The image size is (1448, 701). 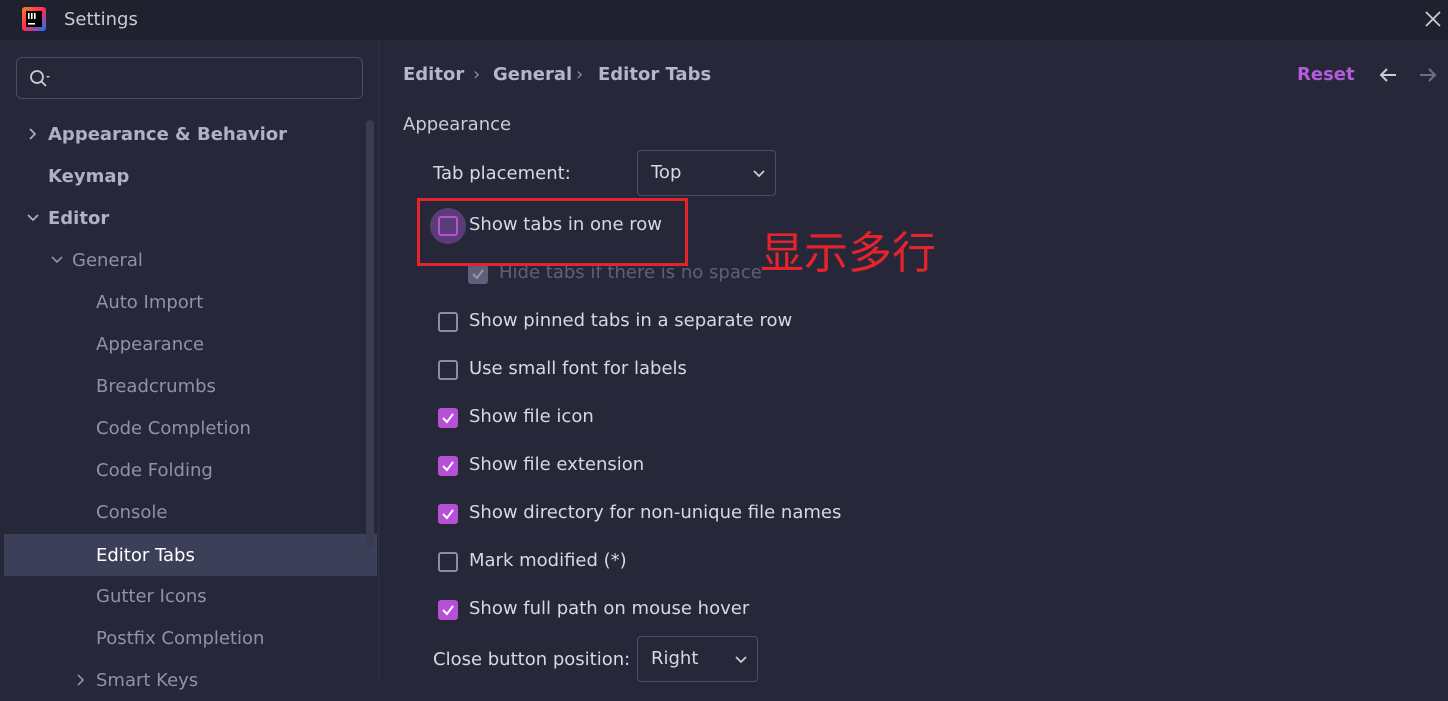 What do you see at coordinates (147, 680) in the screenshot?
I see `sidebar-item-label: Smart Keys` at bounding box center [147, 680].